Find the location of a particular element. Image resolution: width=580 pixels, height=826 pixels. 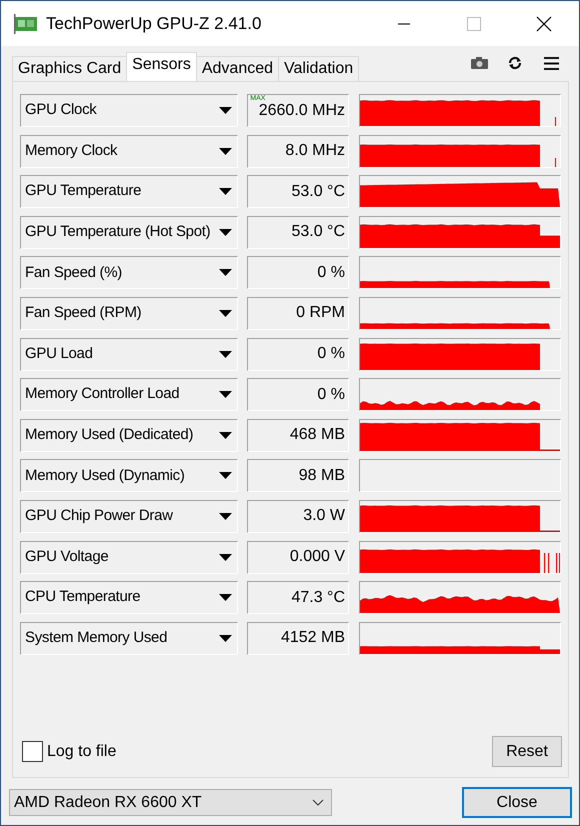

gpu-dropdown: AMD Radeon RX 6600 XT is located at coordinates (170, 802).